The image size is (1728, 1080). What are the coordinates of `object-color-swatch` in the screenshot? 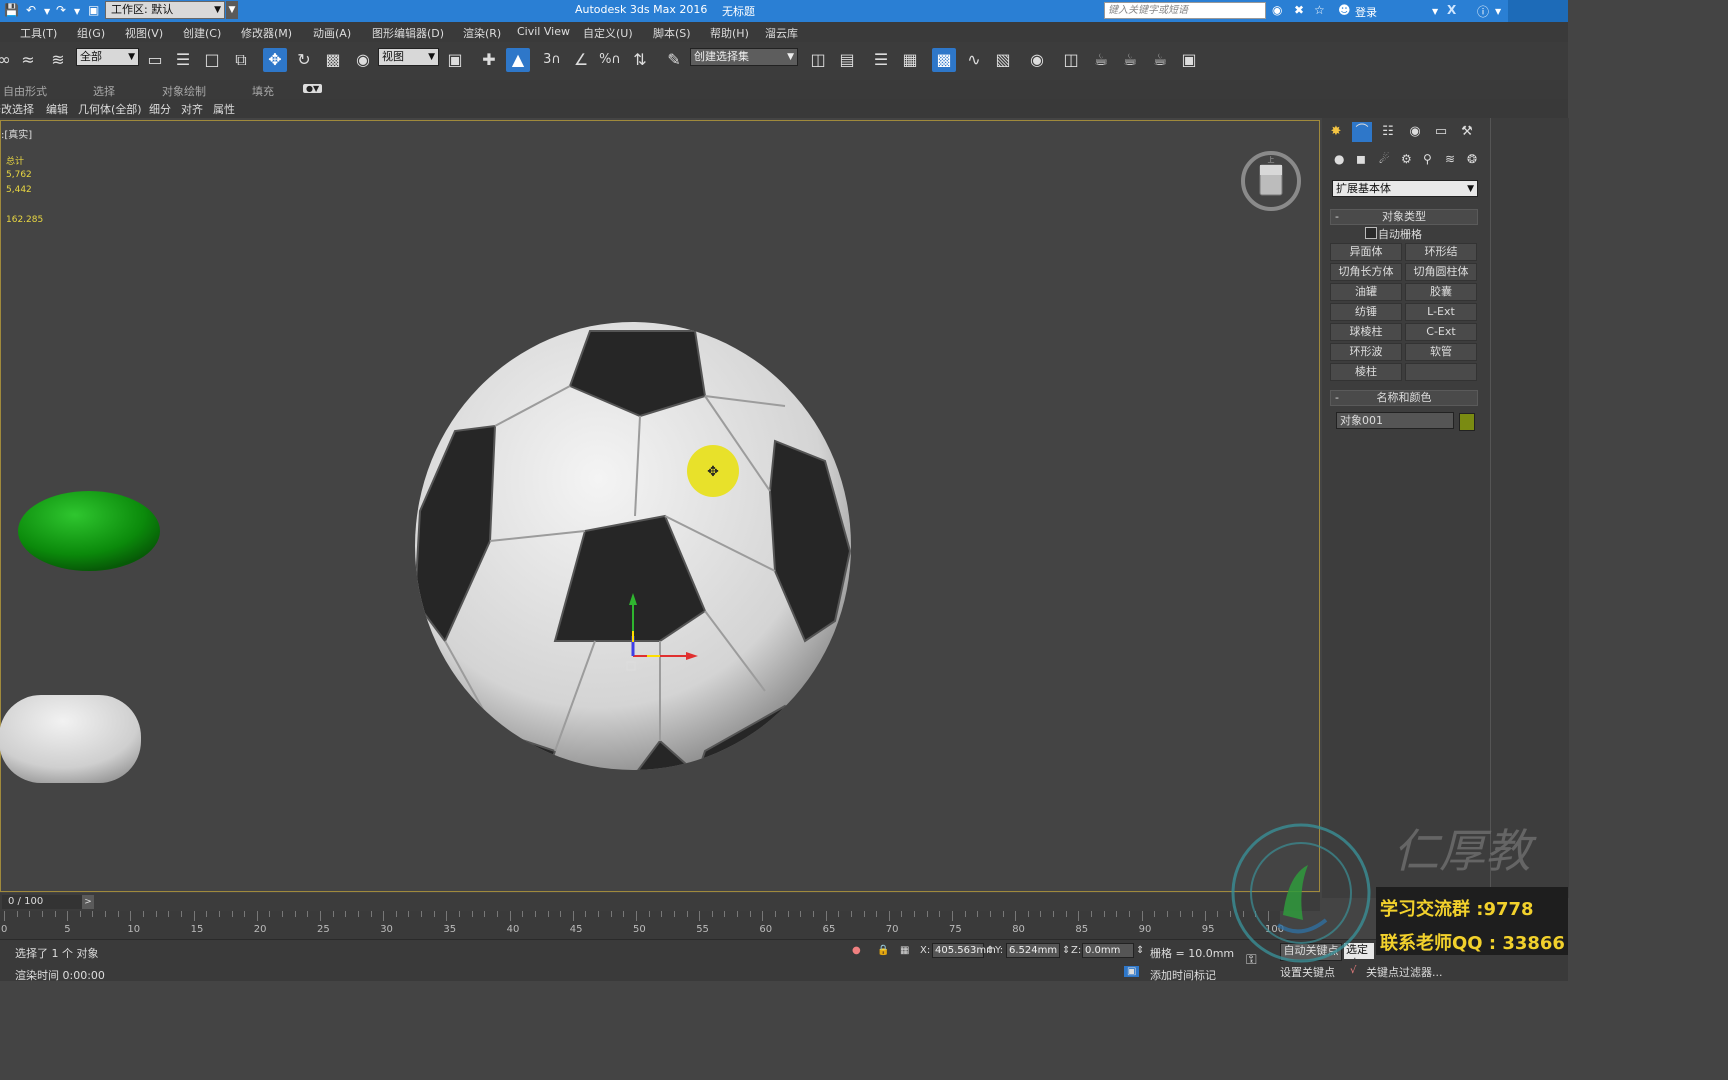 It's located at (1467, 422).